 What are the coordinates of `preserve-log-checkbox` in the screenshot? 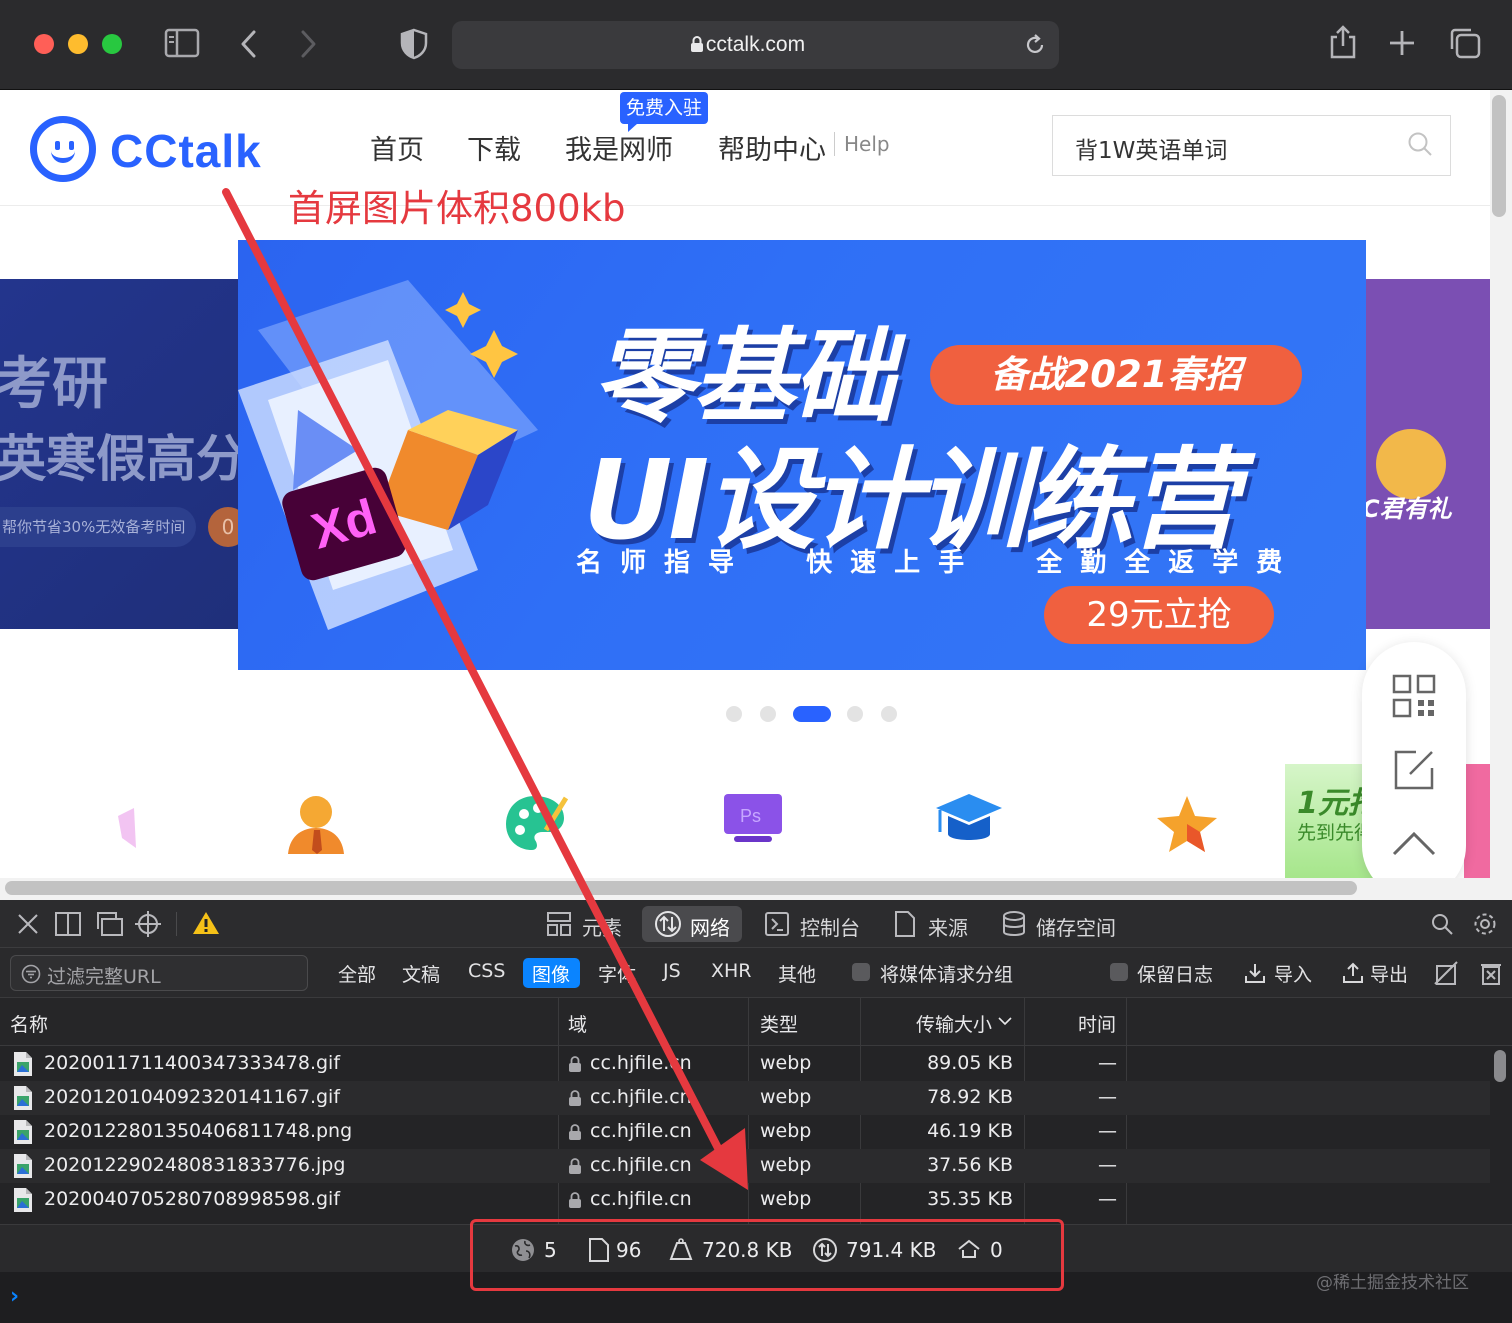 It's located at (1119, 972).